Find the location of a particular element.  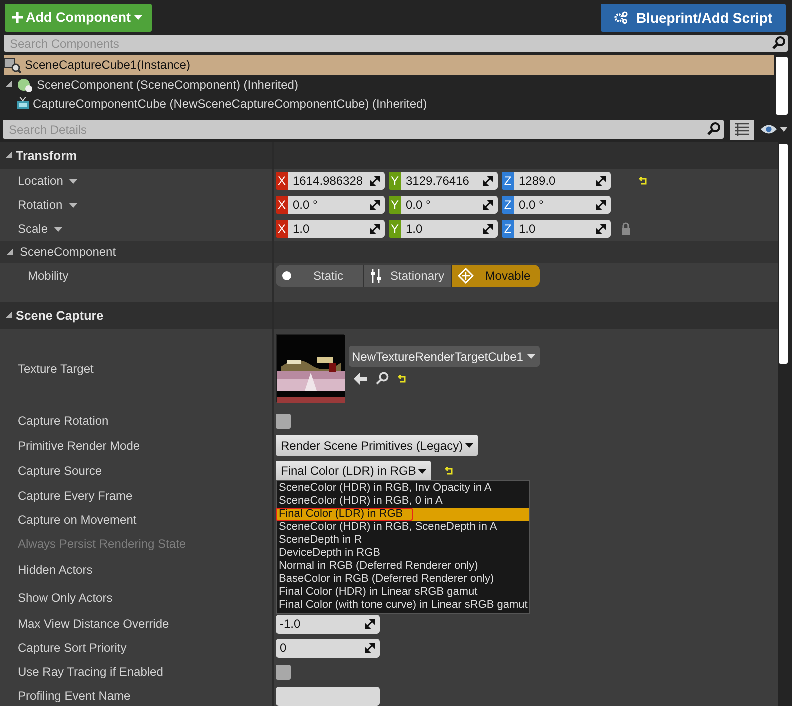

number-field: 0 is located at coordinates (328, 648).